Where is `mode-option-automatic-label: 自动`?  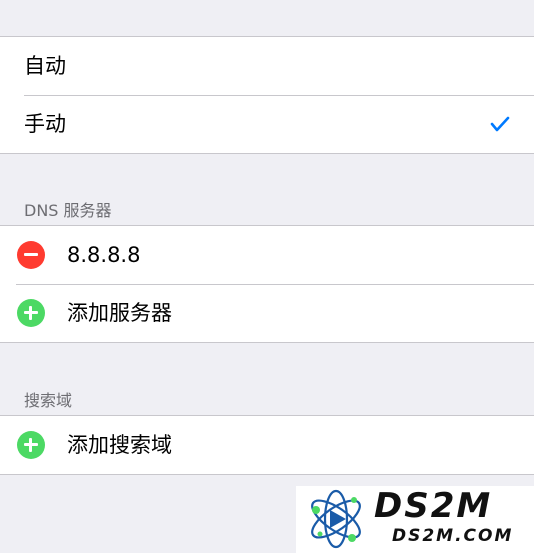
mode-option-automatic-label: 自动 is located at coordinates (45, 65).